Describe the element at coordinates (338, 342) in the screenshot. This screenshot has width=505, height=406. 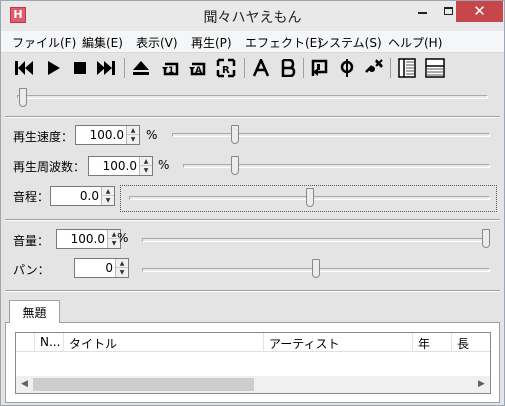
I see `column-header-artist: アーティスト` at that location.